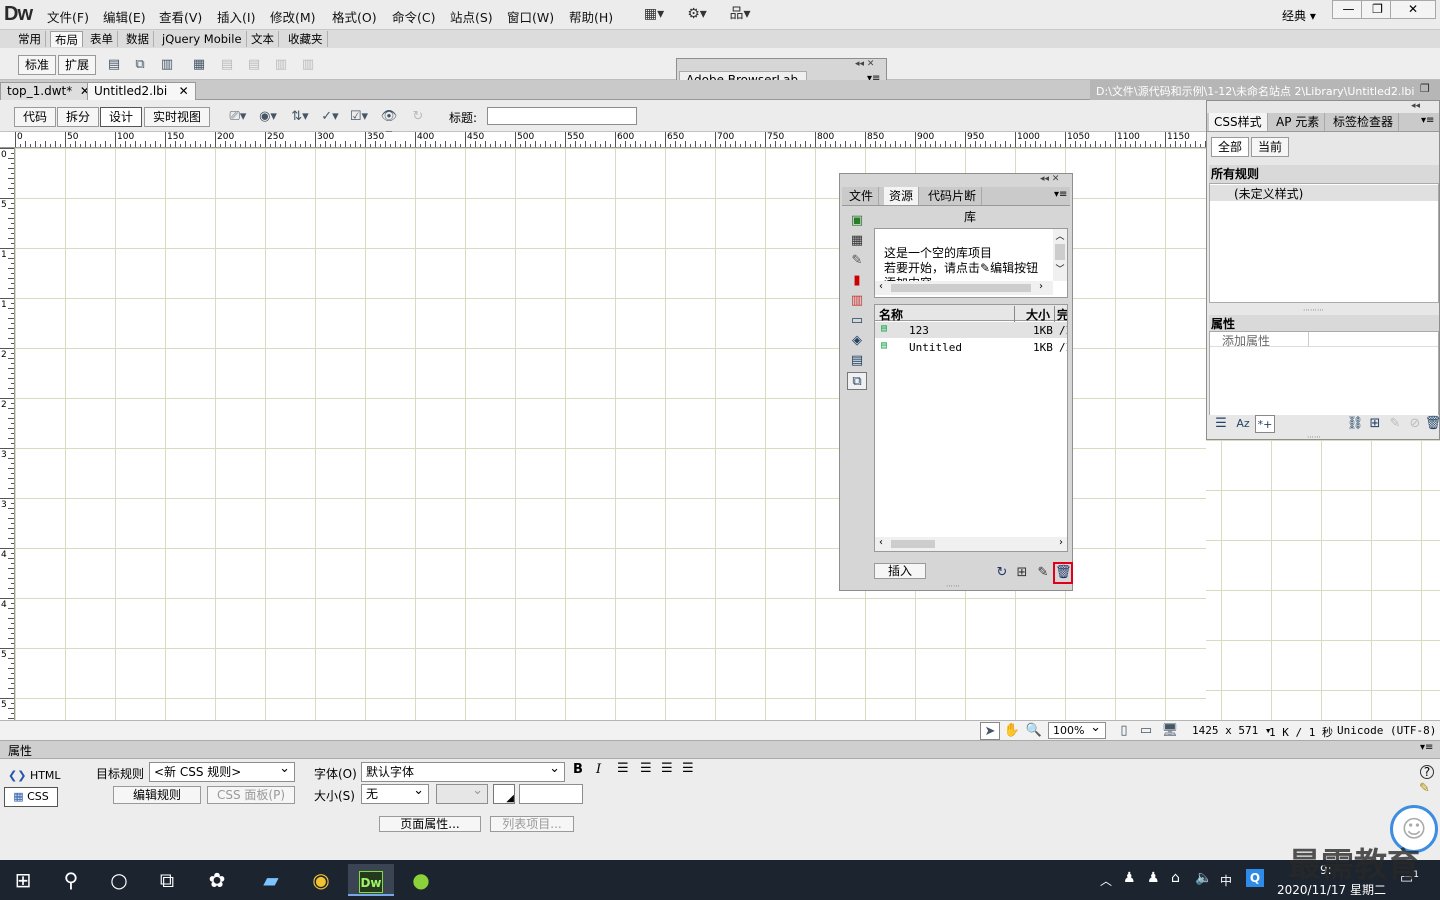 This screenshot has width=1440, height=900. I want to click on col-size: 大小, so click(1036, 314).